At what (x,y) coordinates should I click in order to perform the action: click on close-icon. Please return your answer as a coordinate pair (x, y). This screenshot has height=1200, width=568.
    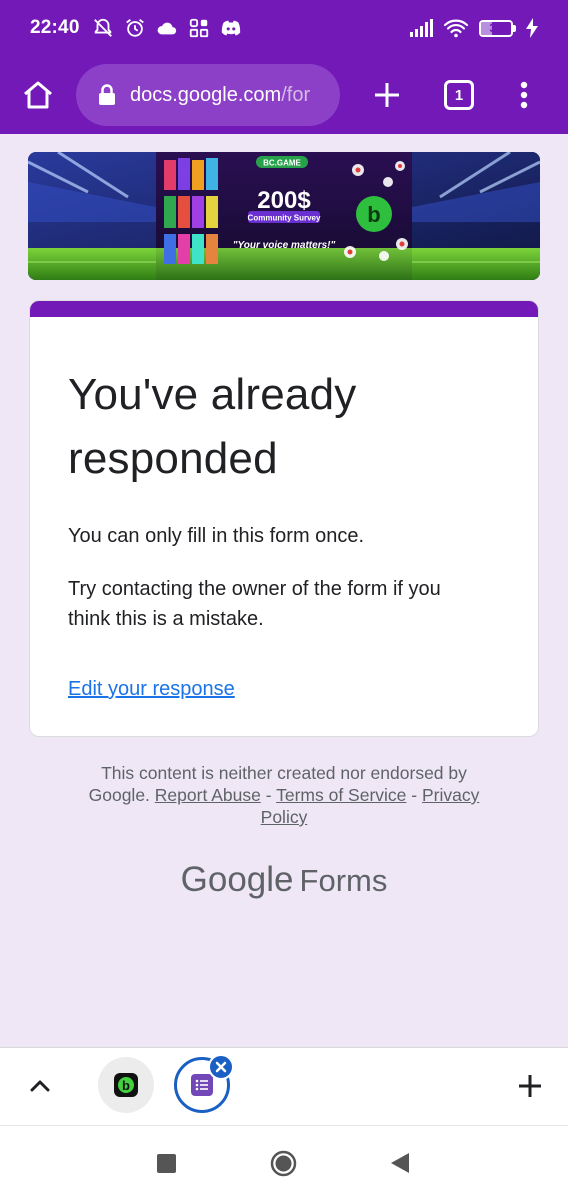
    Looking at the image, I should click on (221, 1067).